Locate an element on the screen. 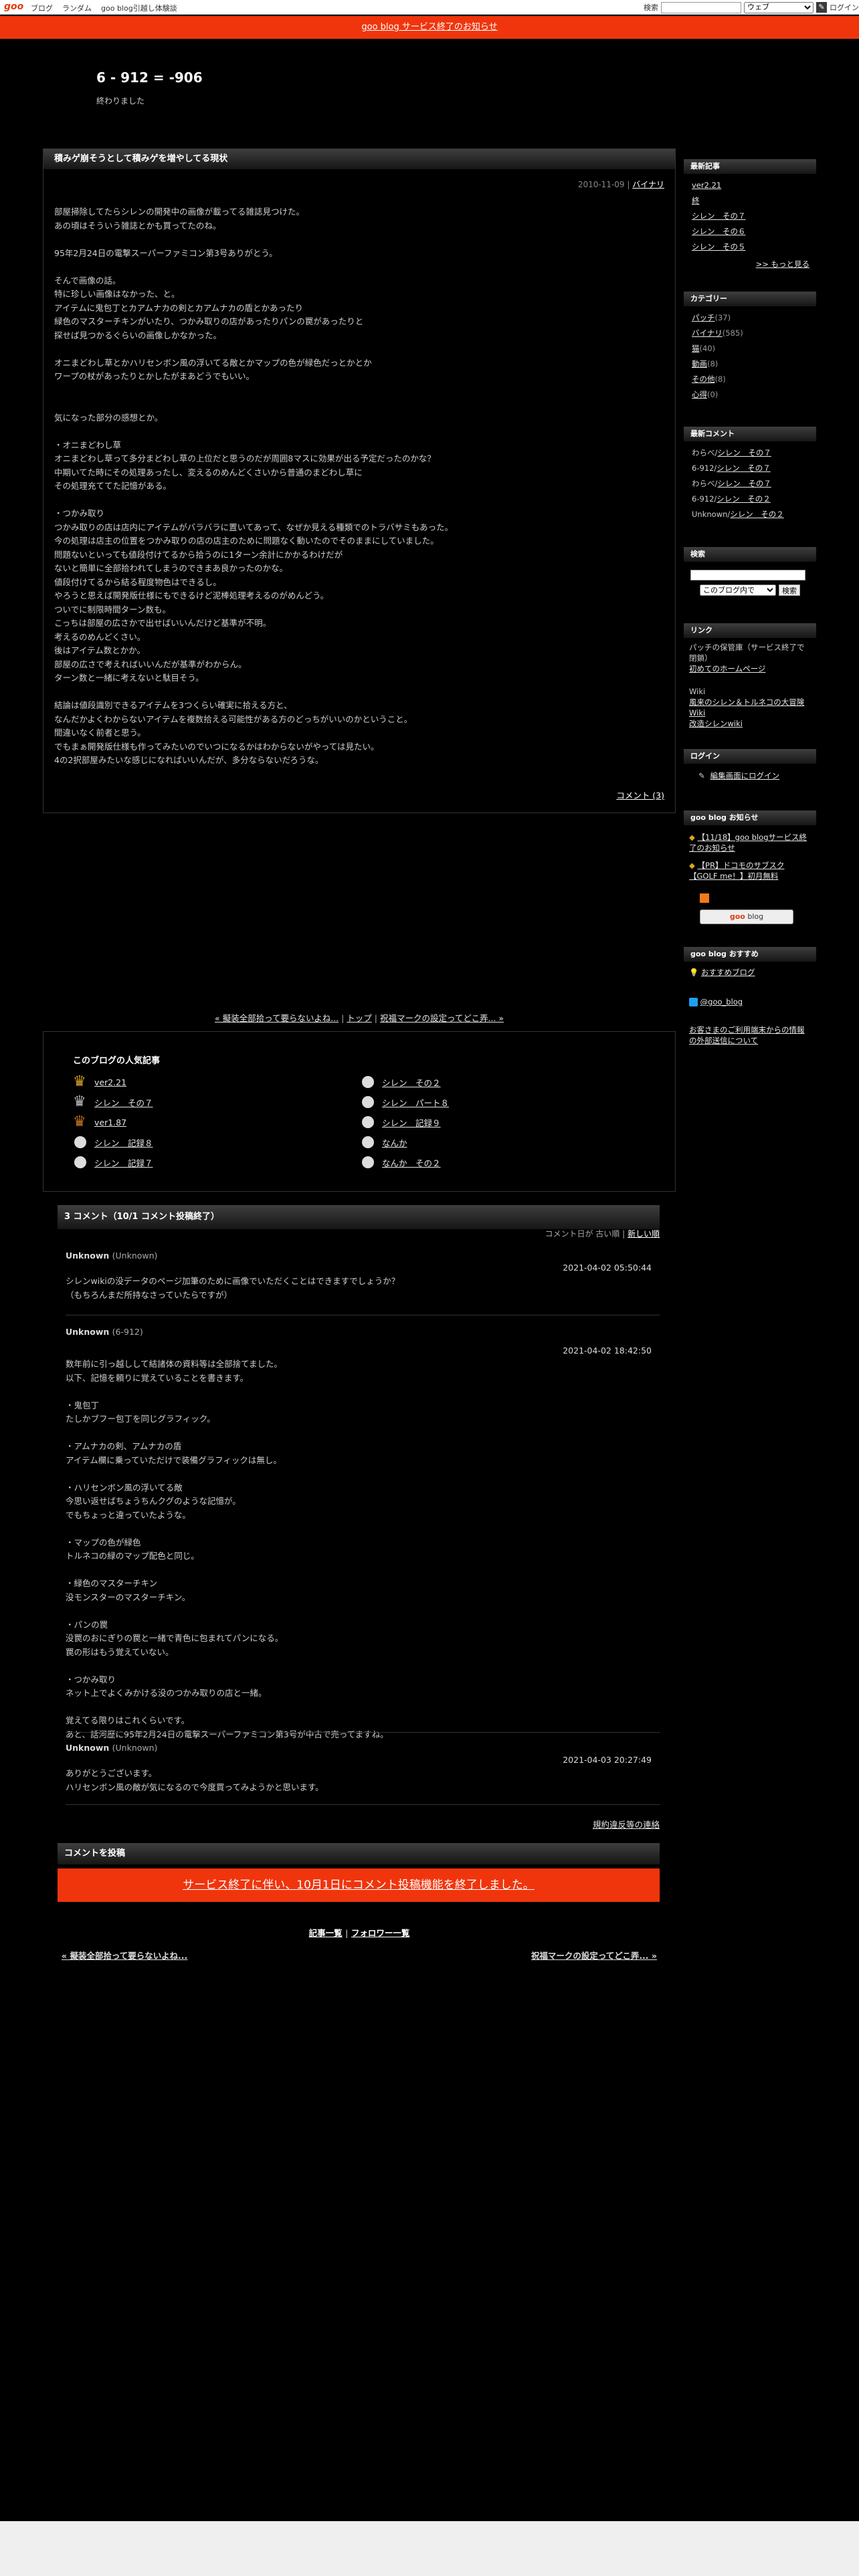 This screenshot has width=859, height=2576. article-line: でもまぁ開発版仕様も作ってみたいのでいつになるかはわからないがやっては見たい。 is located at coordinates (216, 747).